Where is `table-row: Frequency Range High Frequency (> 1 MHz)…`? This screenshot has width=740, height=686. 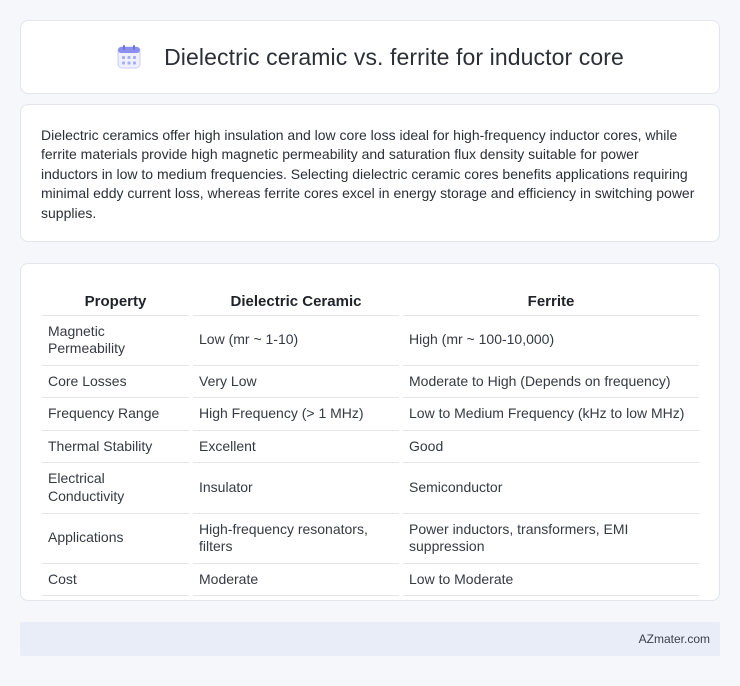 table-row: Frequency Range High Frequency (> 1 MHz)… is located at coordinates (370, 414).